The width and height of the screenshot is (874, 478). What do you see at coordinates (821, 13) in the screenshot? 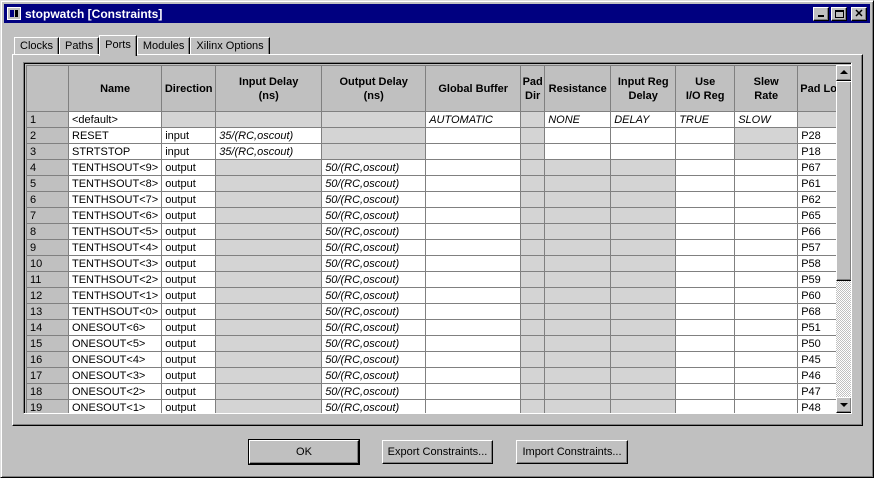
I see `minimize-button` at bounding box center [821, 13].